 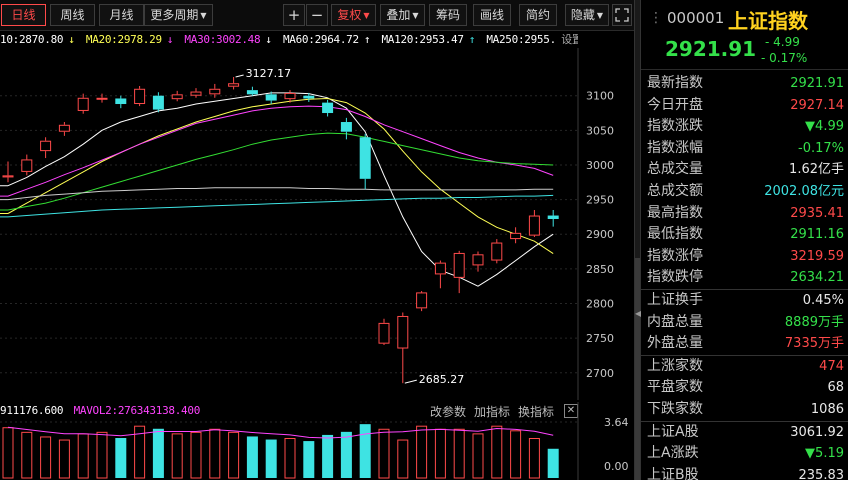 What do you see at coordinates (675, 343) in the screenshot?
I see `quote-label: 外盘总量` at bounding box center [675, 343].